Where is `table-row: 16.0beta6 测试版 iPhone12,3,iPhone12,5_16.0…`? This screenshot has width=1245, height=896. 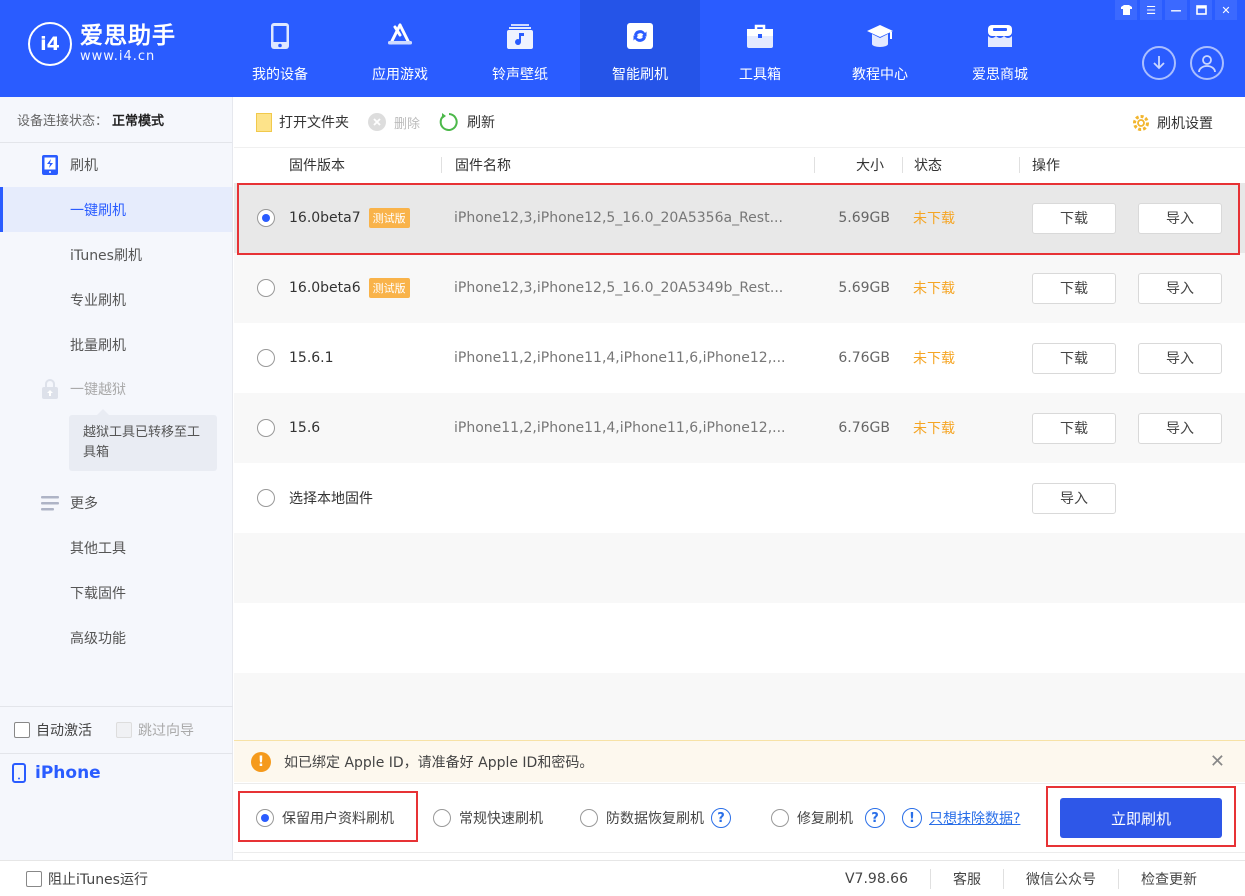
table-row: 16.0beta6 测试版 iPhone12,3,iPhone12,5_16.0… is located at coordinates (739, 288).